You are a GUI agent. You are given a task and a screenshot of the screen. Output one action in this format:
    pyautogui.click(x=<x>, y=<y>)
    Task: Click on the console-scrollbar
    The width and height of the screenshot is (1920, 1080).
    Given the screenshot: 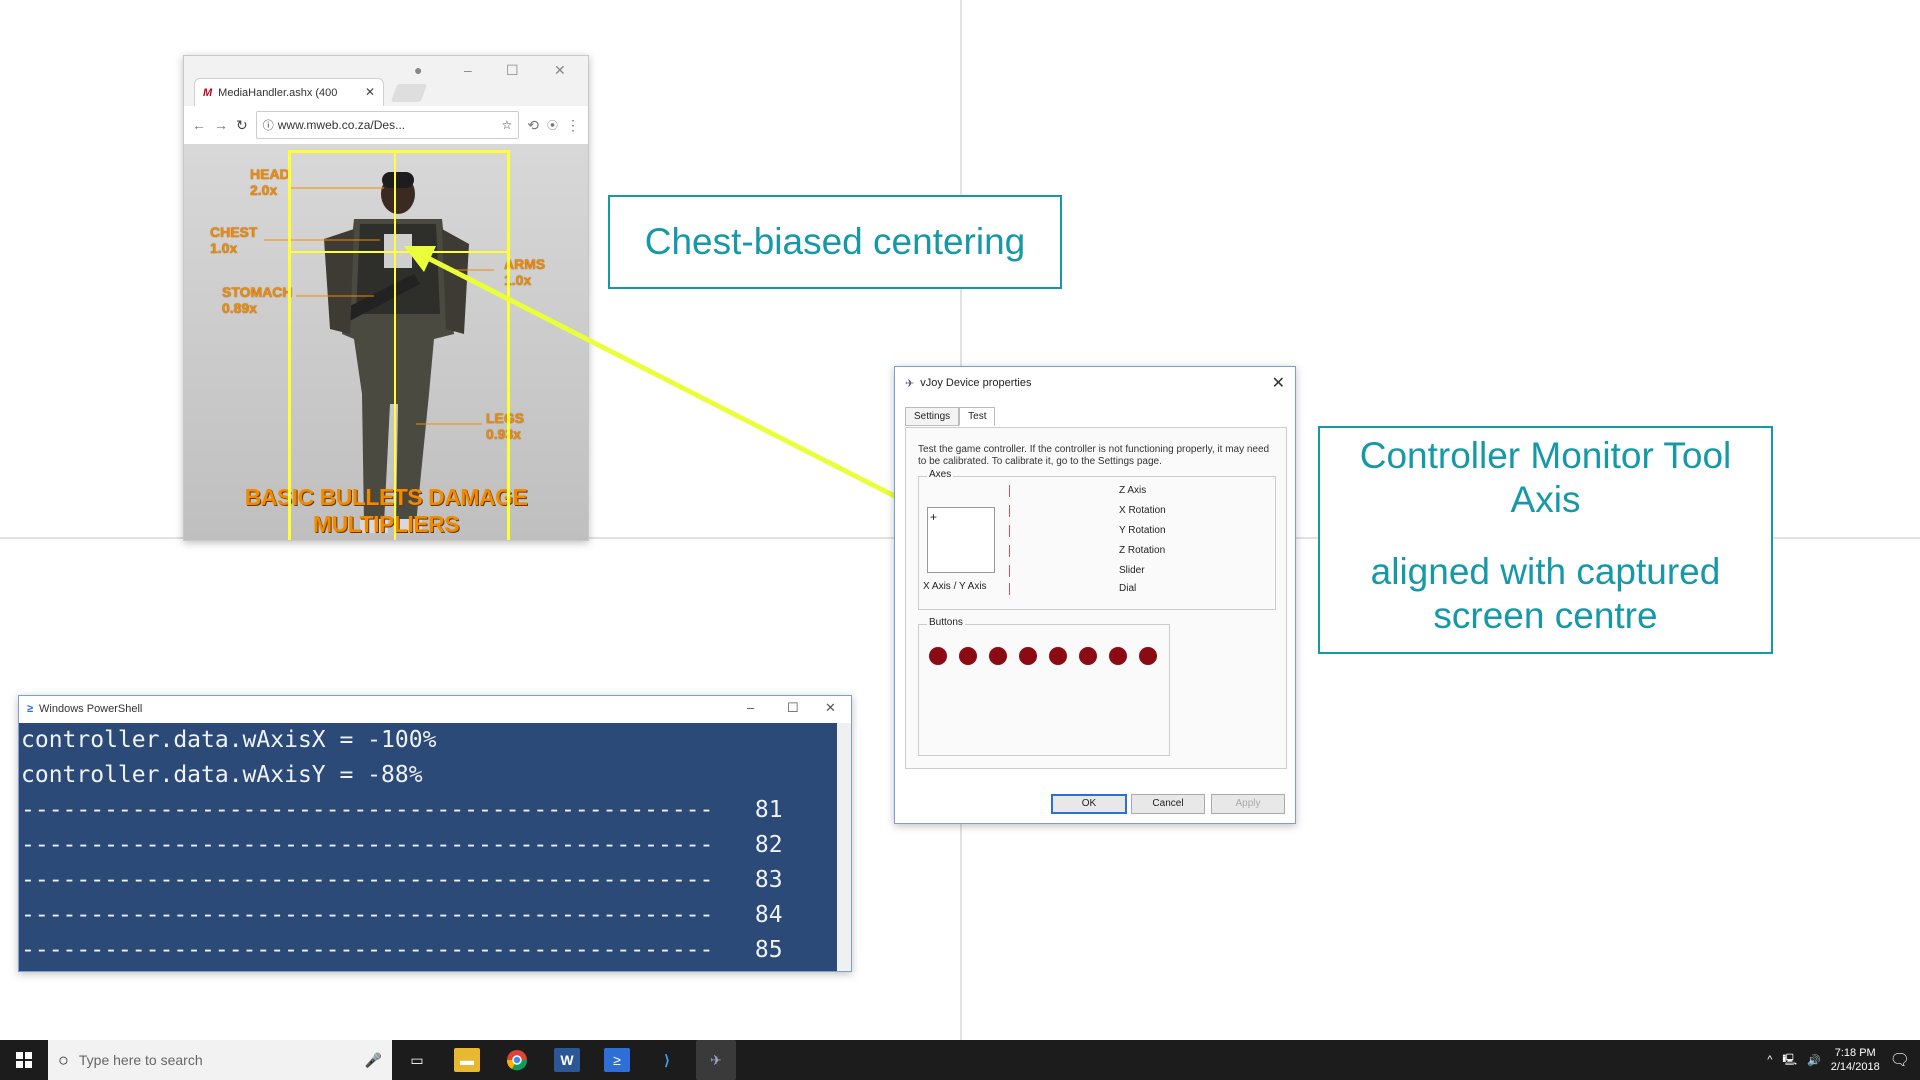 What is the action you would take?
    pyautogui.click(x=844, y=847)
    